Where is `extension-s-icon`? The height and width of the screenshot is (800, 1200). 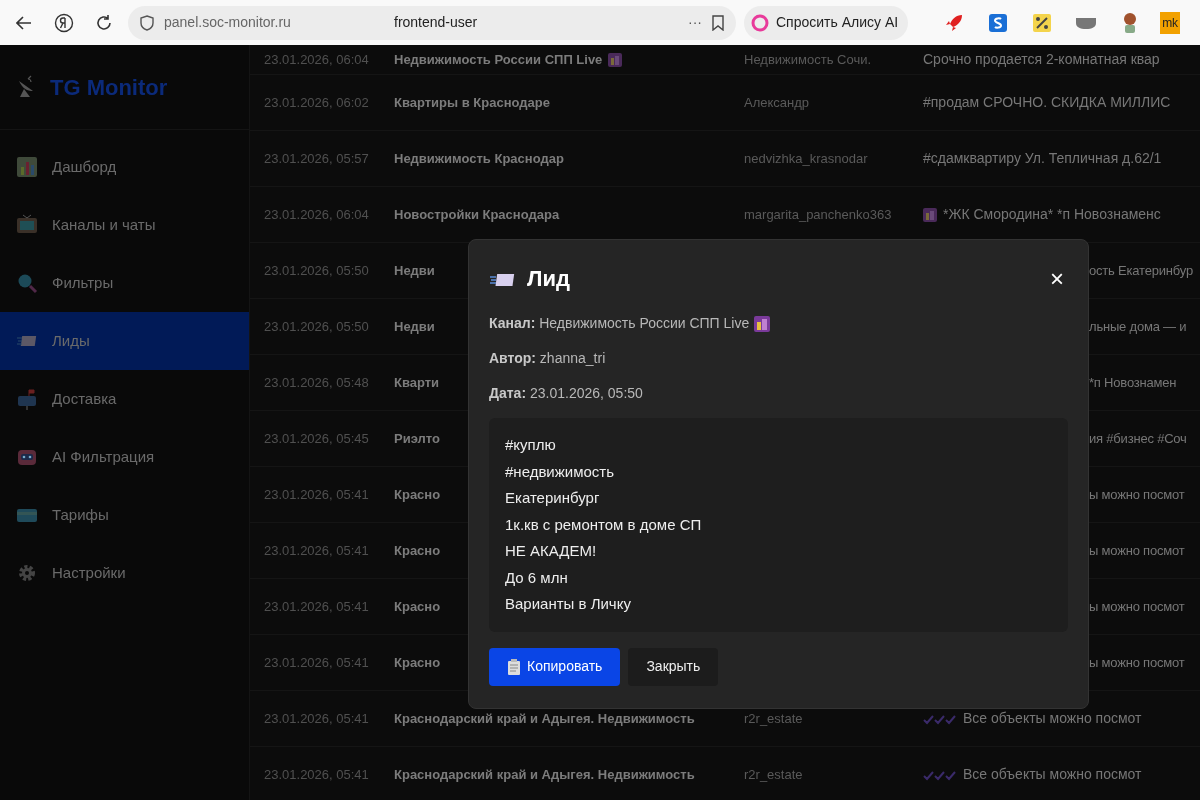 extension-s-icon is located at coordinates (998, 22).